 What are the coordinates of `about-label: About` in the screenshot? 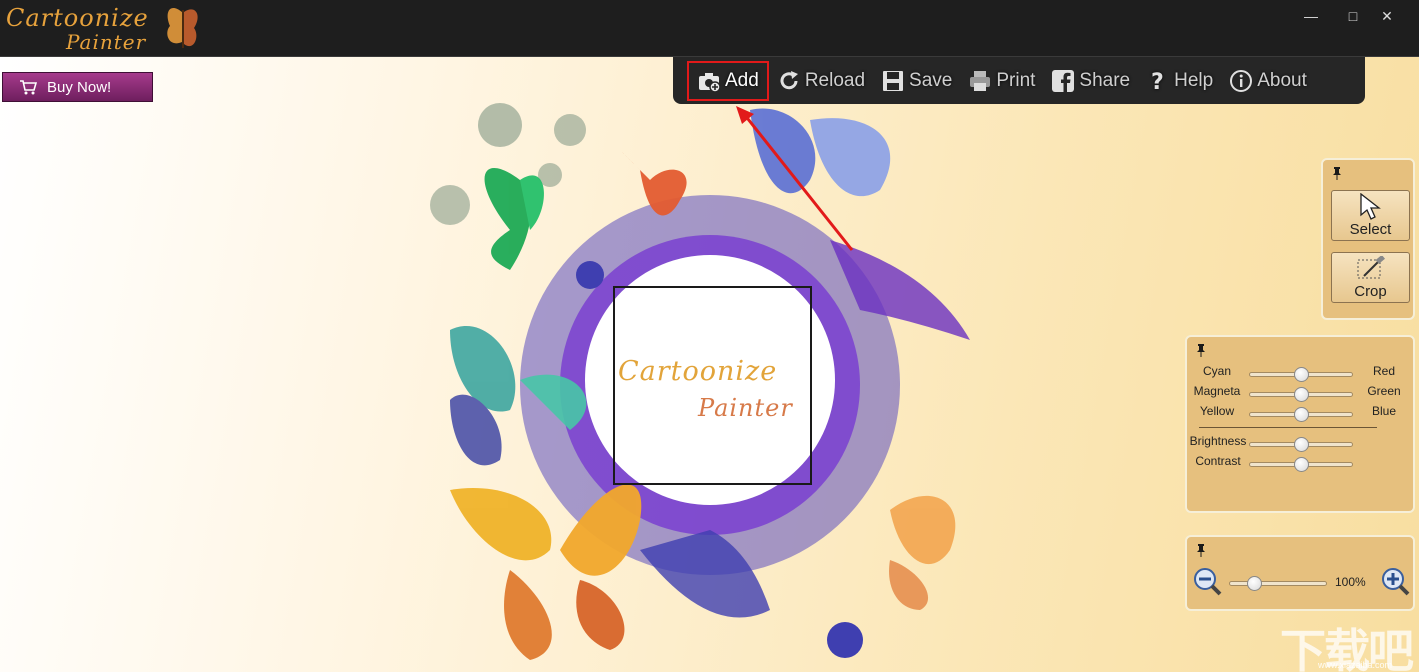 It's located at (1282, 80).